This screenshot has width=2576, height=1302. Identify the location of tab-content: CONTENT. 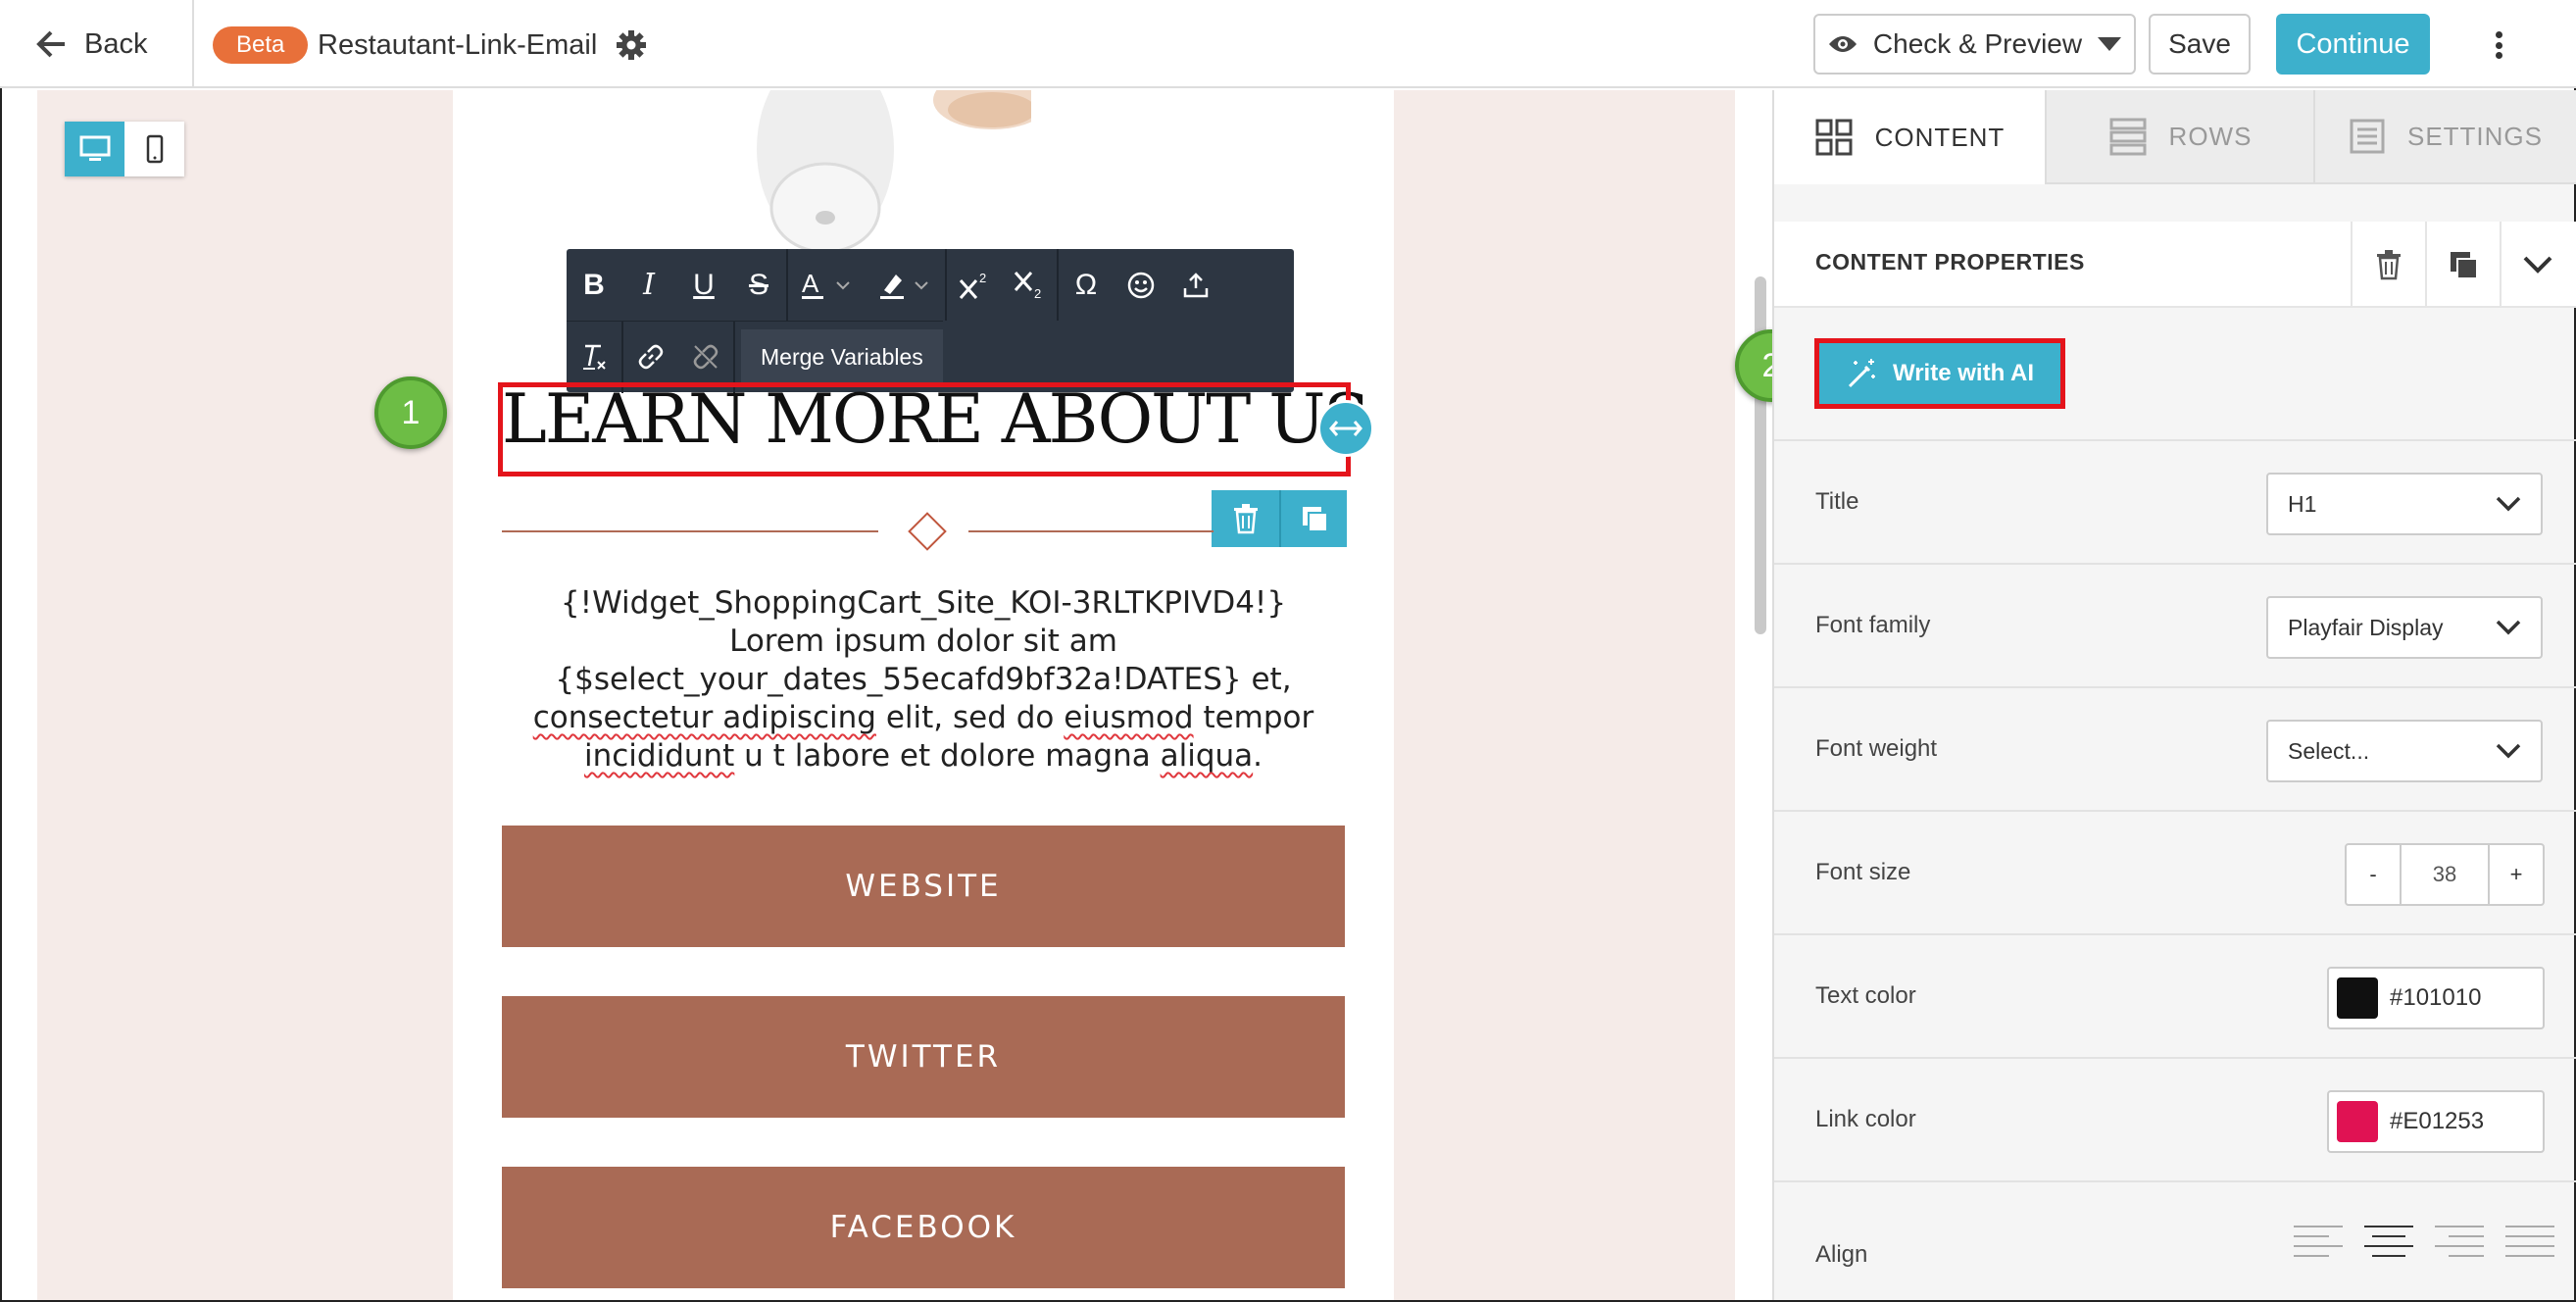
(1909, 137).